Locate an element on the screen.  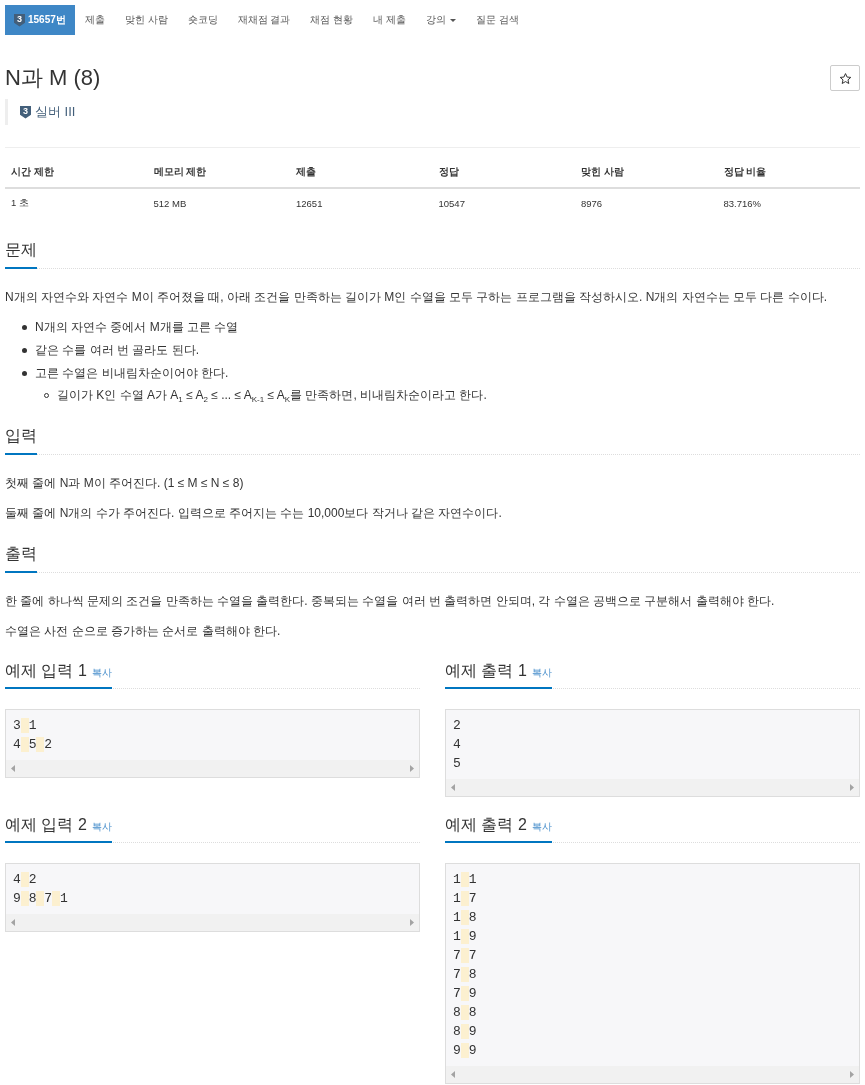
nav-tab: 강의 is located at coordinates (440, 20).